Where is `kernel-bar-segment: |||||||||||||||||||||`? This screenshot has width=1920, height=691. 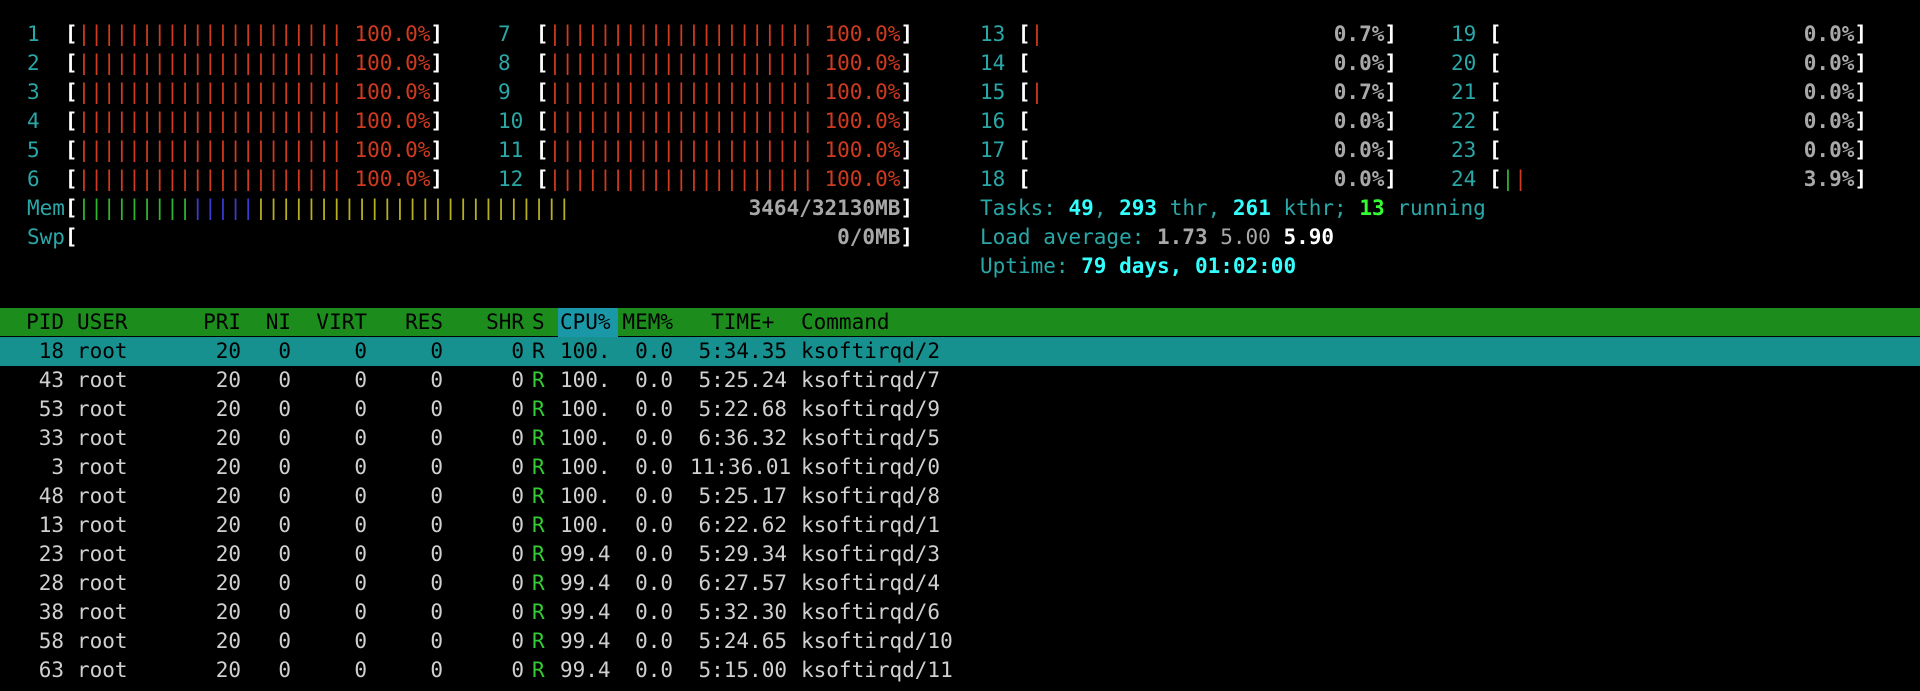 kernel-bar-segment: ||||||||||||||||||||| is located at coordinates (210, 179).